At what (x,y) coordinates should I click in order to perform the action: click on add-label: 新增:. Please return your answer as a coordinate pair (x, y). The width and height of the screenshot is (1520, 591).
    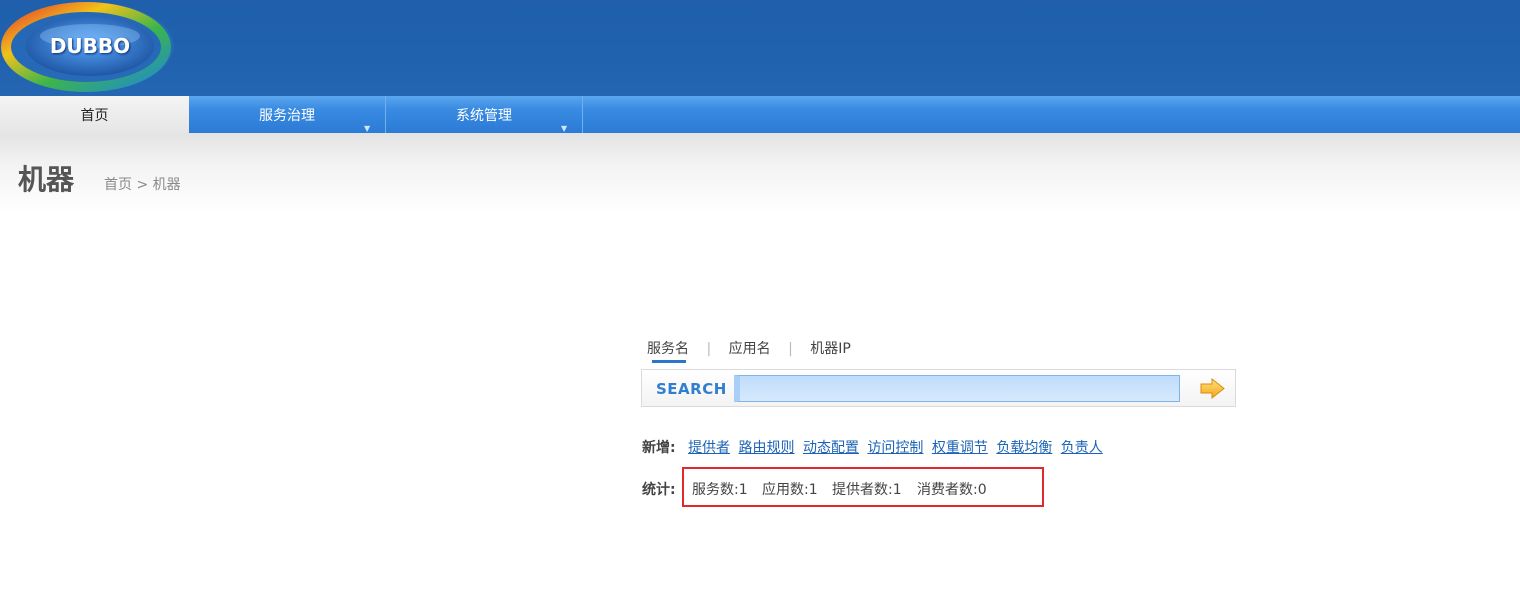
    Looking at the image, I should click on (659, 448).